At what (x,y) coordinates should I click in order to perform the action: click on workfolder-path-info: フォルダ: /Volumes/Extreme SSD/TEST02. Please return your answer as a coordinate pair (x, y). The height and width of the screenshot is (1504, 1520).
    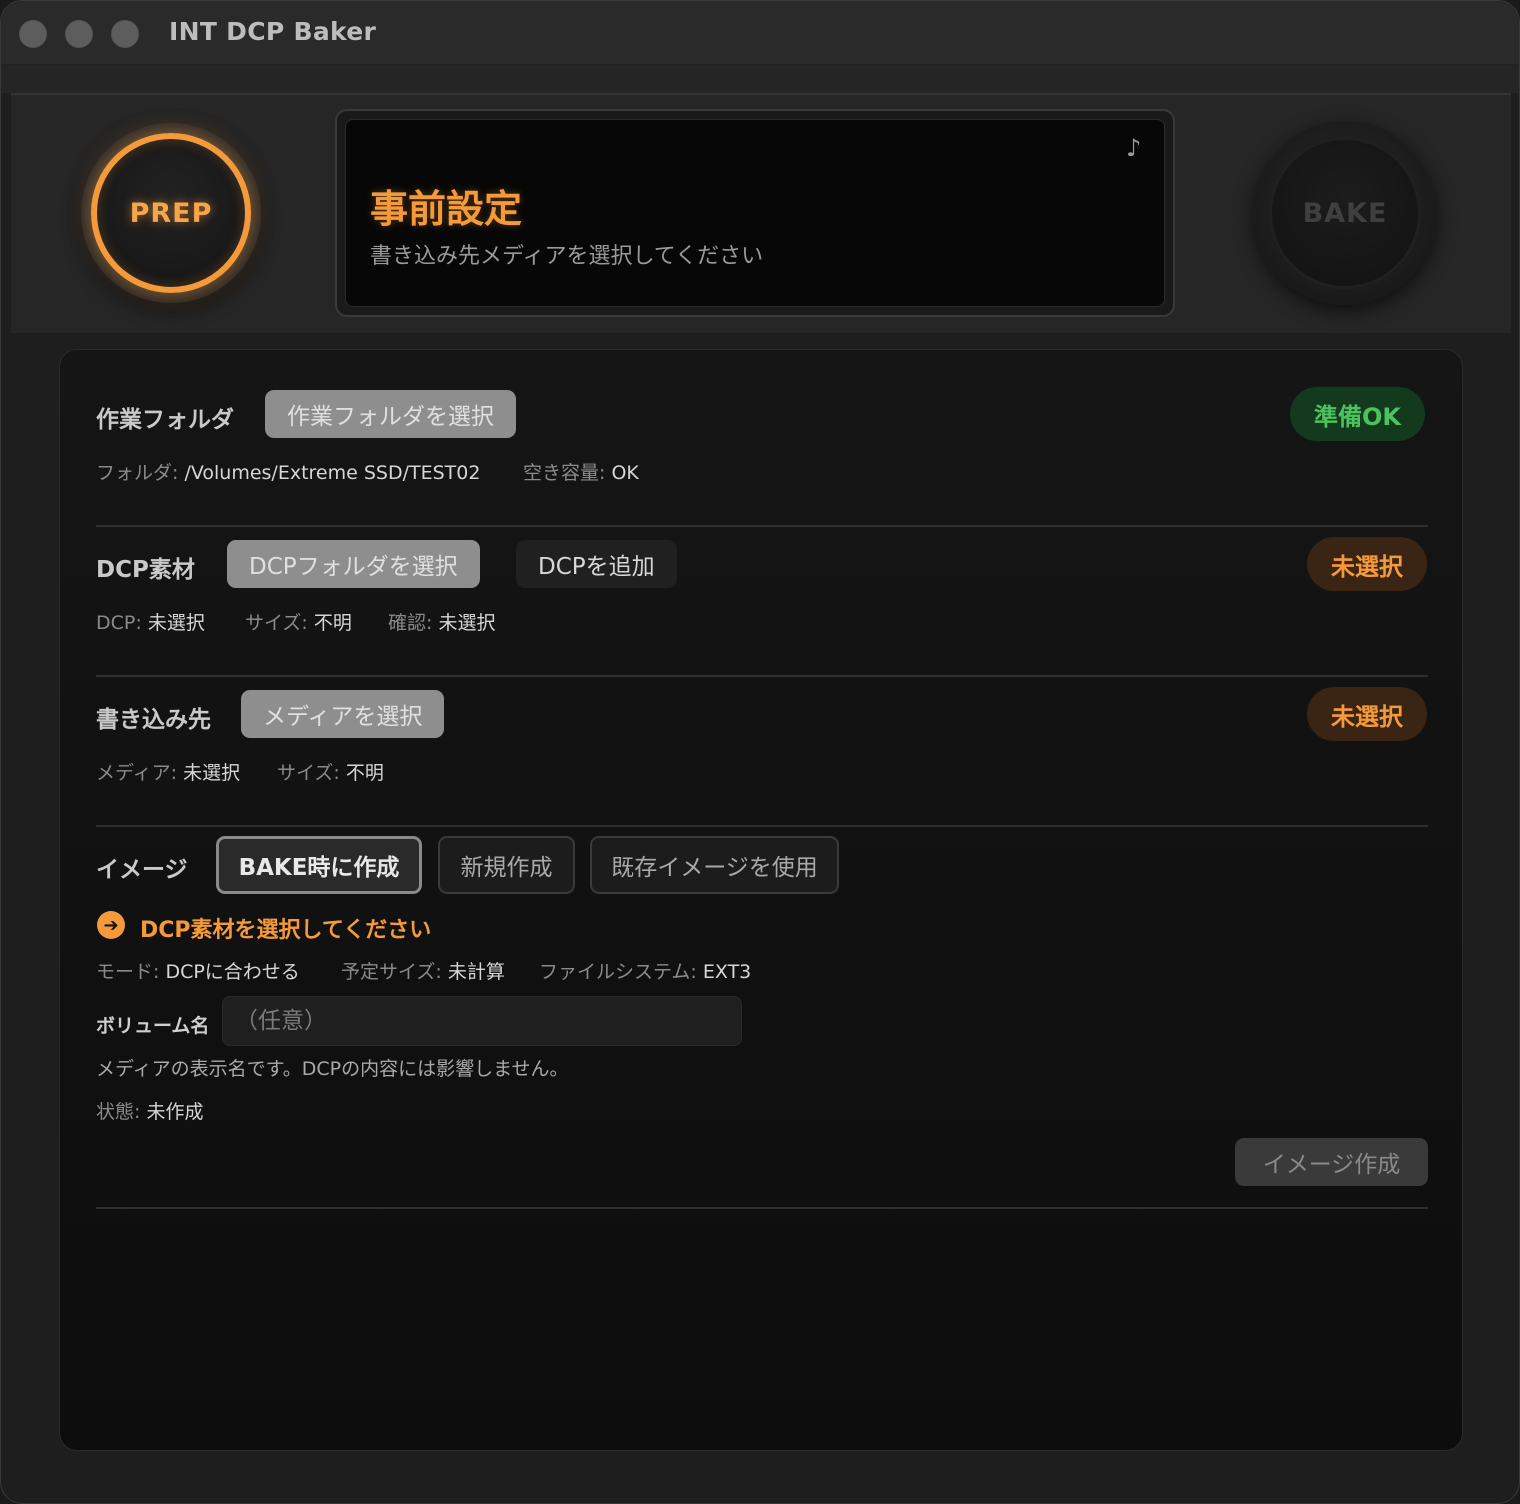
    Looking at the image, I should click on (288, 471).